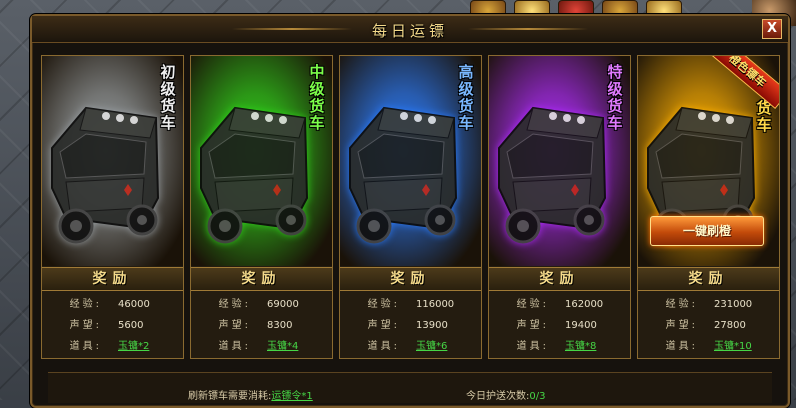 This screenshot has width=796, height=408. Describe the element at coordinates (261, 304) in the screenshot. I see `reward-exp-row: 经验: 69000` at that location.